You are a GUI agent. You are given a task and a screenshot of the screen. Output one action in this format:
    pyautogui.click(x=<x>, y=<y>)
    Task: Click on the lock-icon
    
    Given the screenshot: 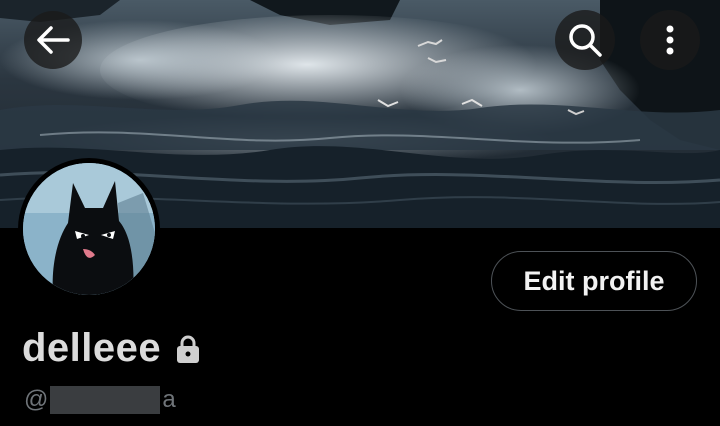 What is the action you would take?
    pyautogui.click(x=188, y=349)
    